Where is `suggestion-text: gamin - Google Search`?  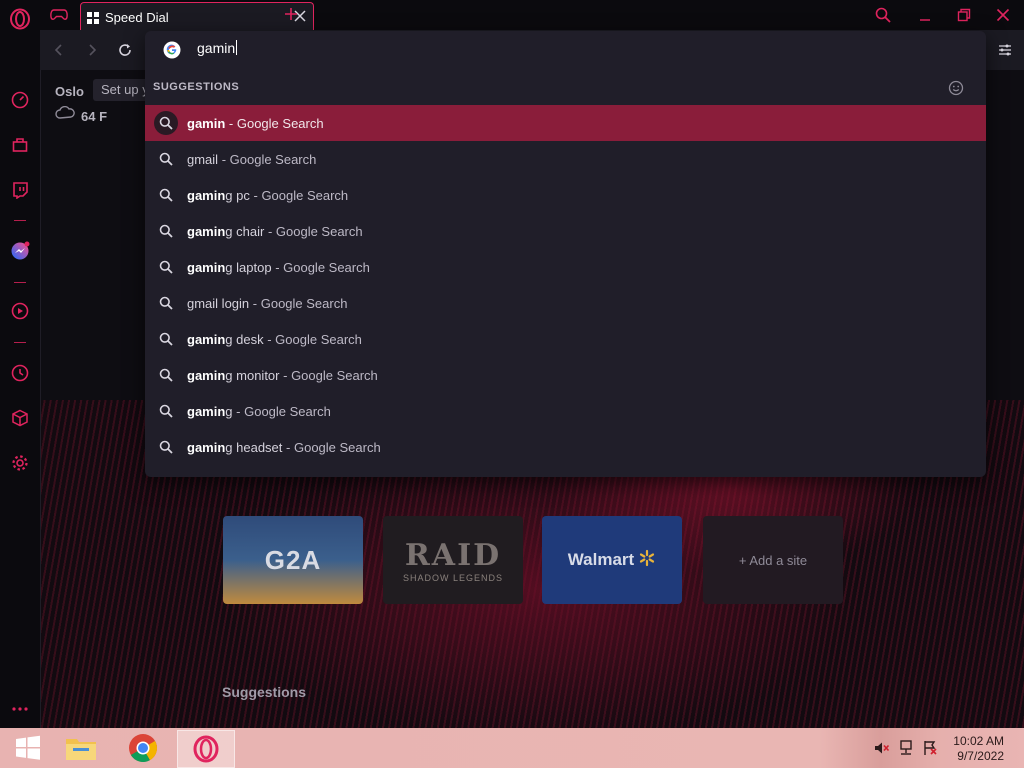
suggestion-text: gamin - Google Search is located at coordinates (255, 123).